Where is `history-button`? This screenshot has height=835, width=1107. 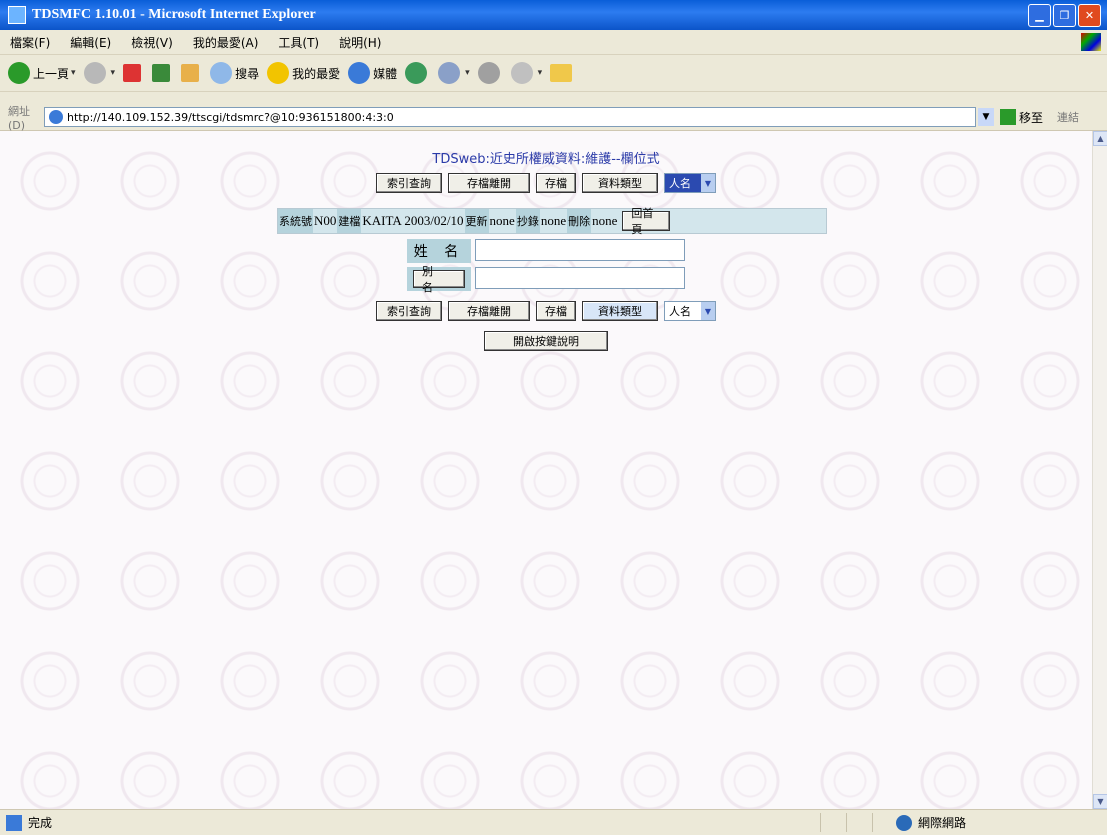 history-button is located at coordinates (417, 73).